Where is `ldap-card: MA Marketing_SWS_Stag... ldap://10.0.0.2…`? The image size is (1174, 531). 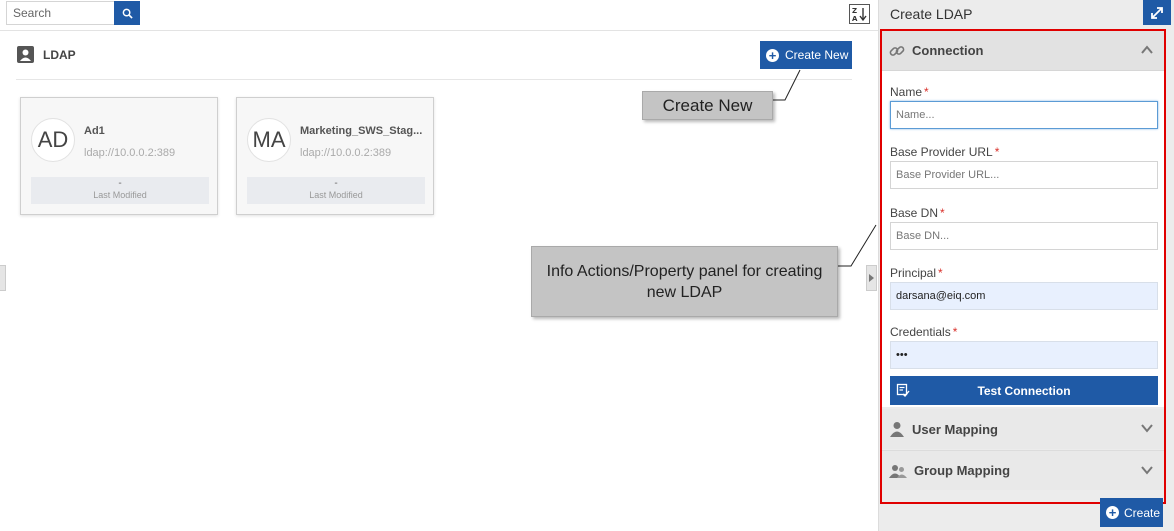
ldap-card: MA Marketing_SWS_Stag... ldap://10.0.0.2… is located at coordinates (335, 156).